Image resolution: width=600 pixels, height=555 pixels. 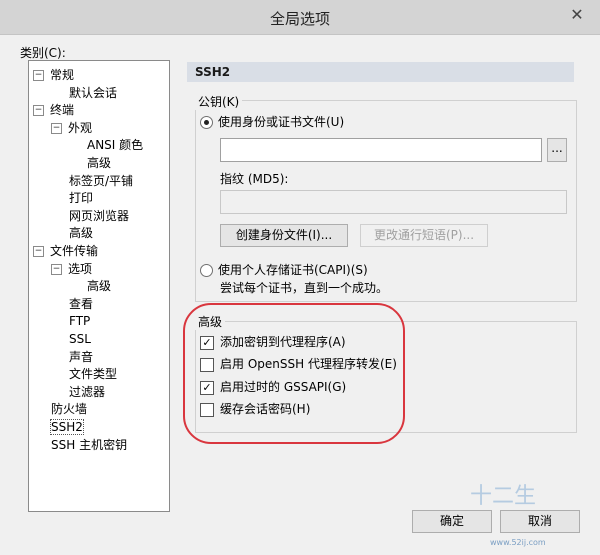 What do you see at coordinates (540, 521) in the screenshot?
I see `cancel-button: 取消` at bounding box center [540, 521].